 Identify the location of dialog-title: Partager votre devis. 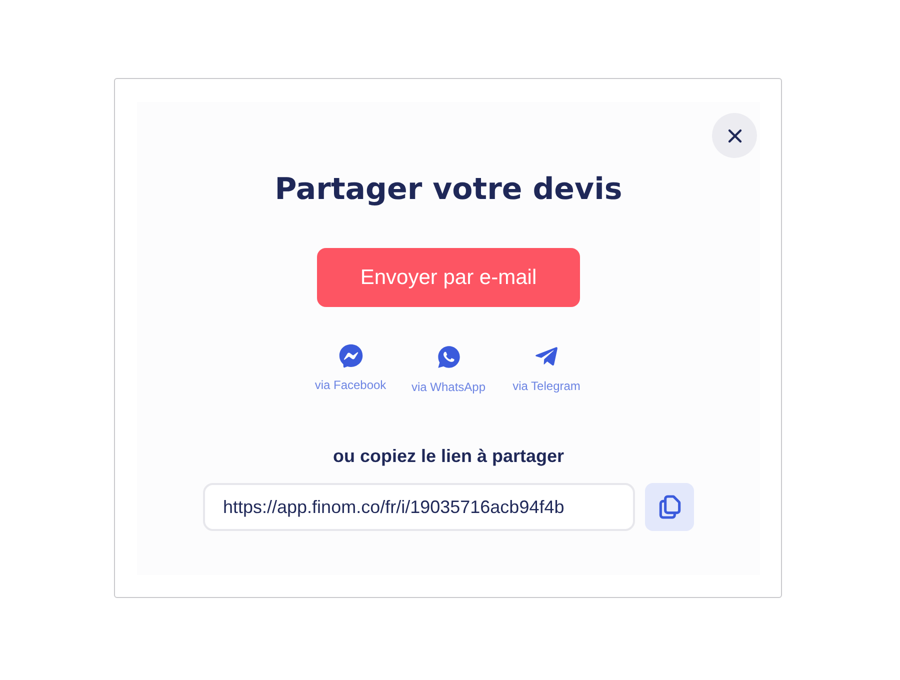
(448, 190).